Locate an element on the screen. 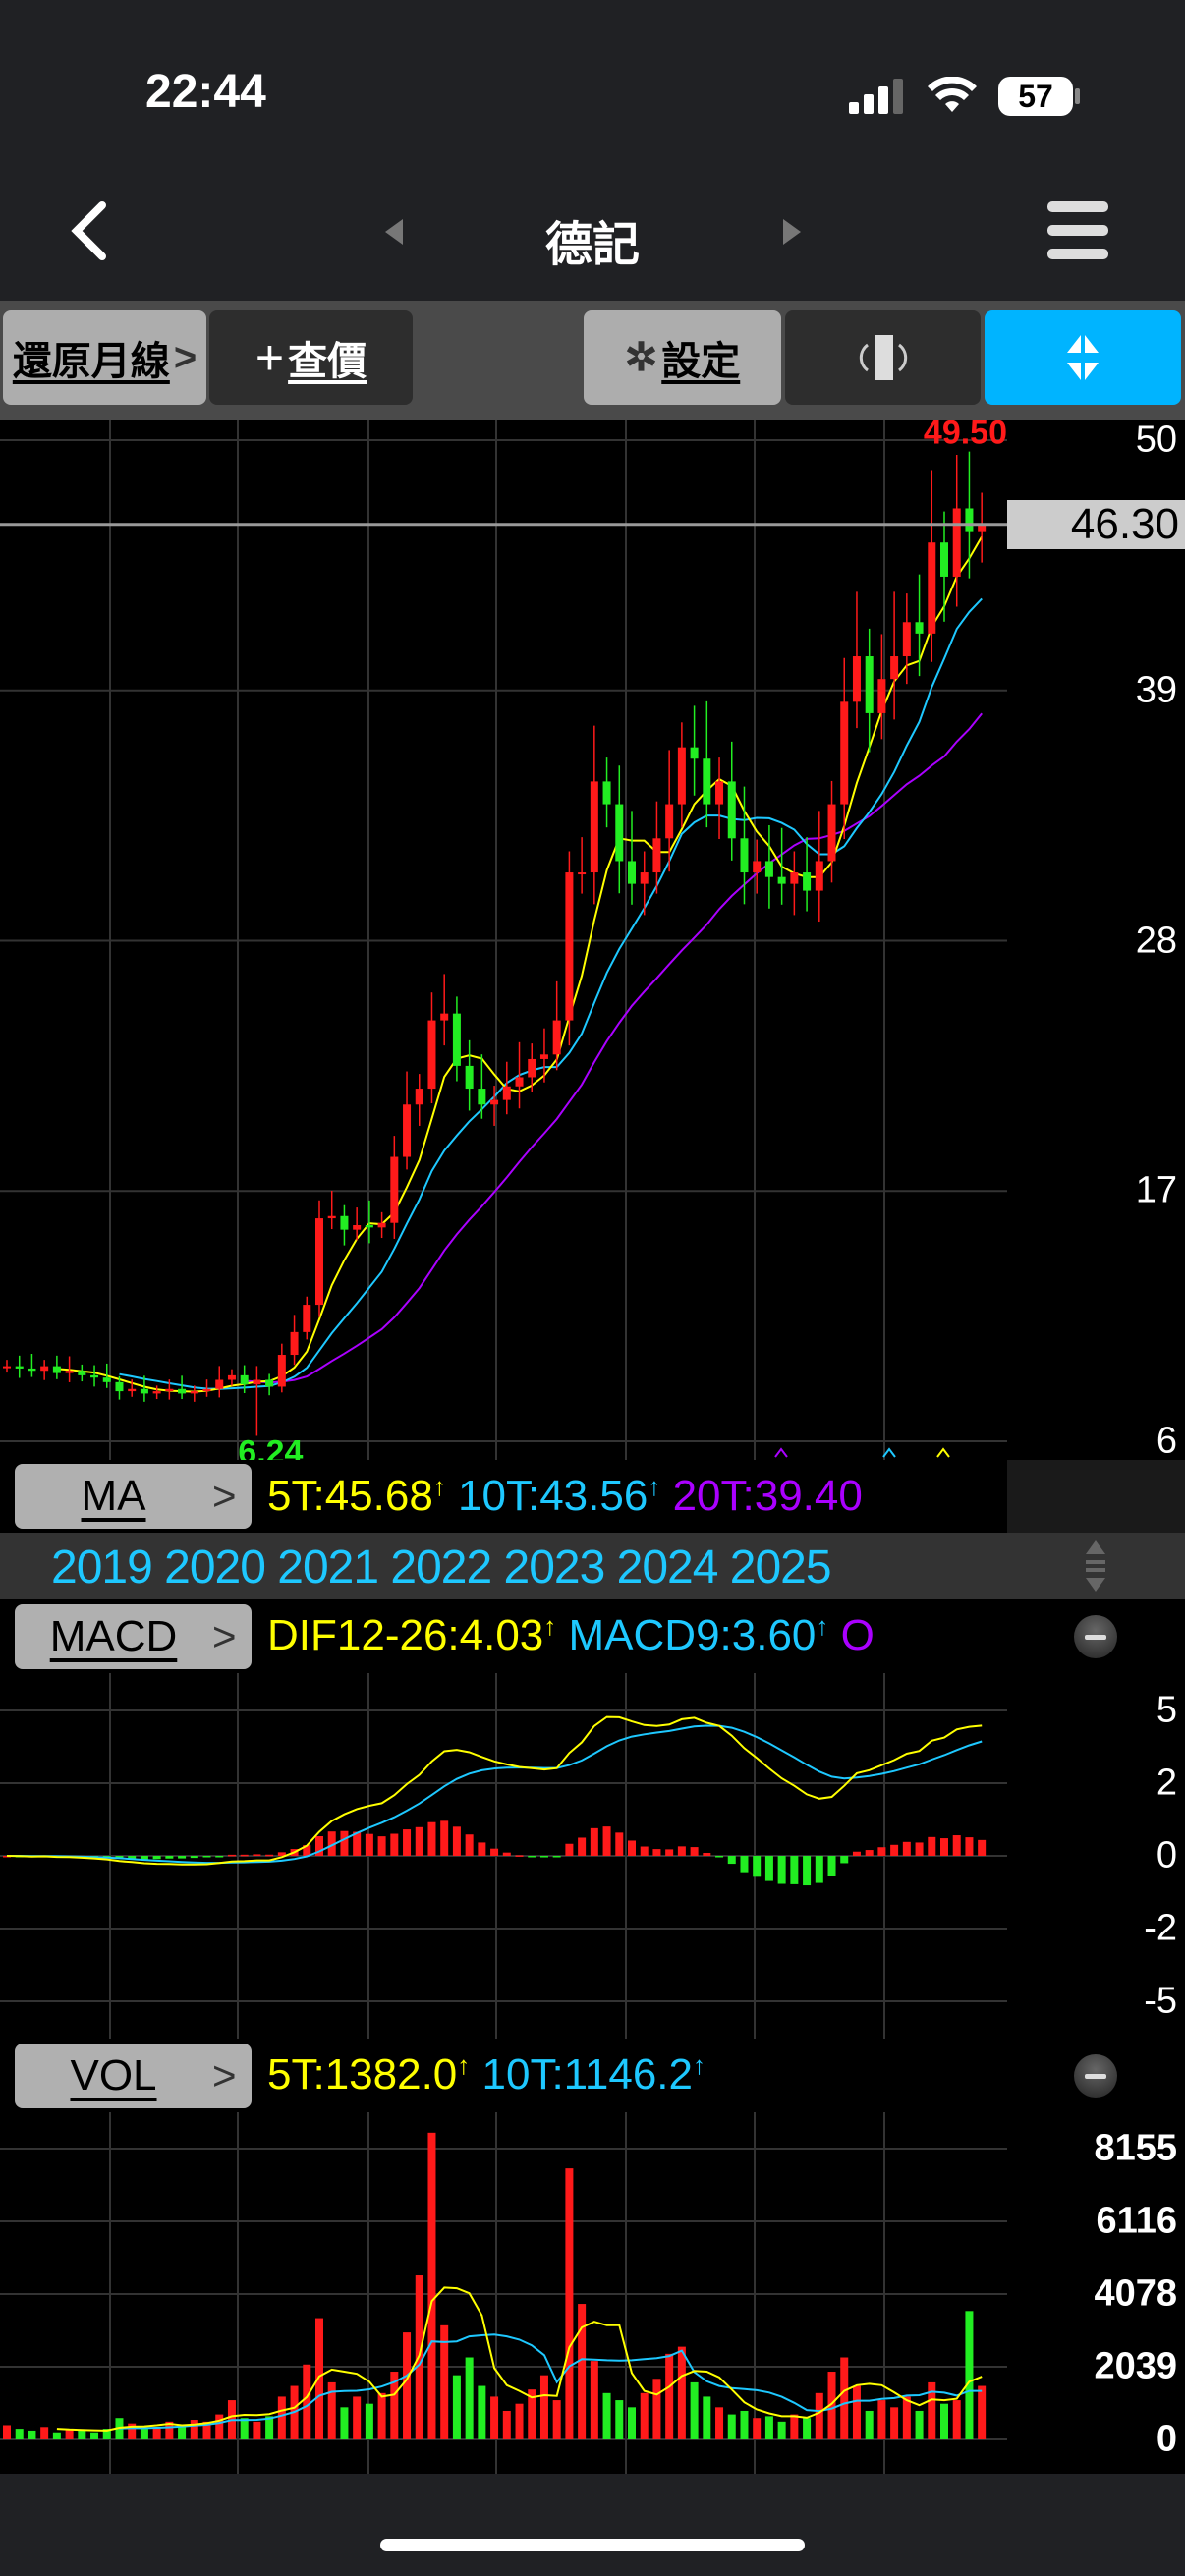 This screenshot has height=2576, width=1185. year-label: 2025 is located at coordinates (781, 1567).